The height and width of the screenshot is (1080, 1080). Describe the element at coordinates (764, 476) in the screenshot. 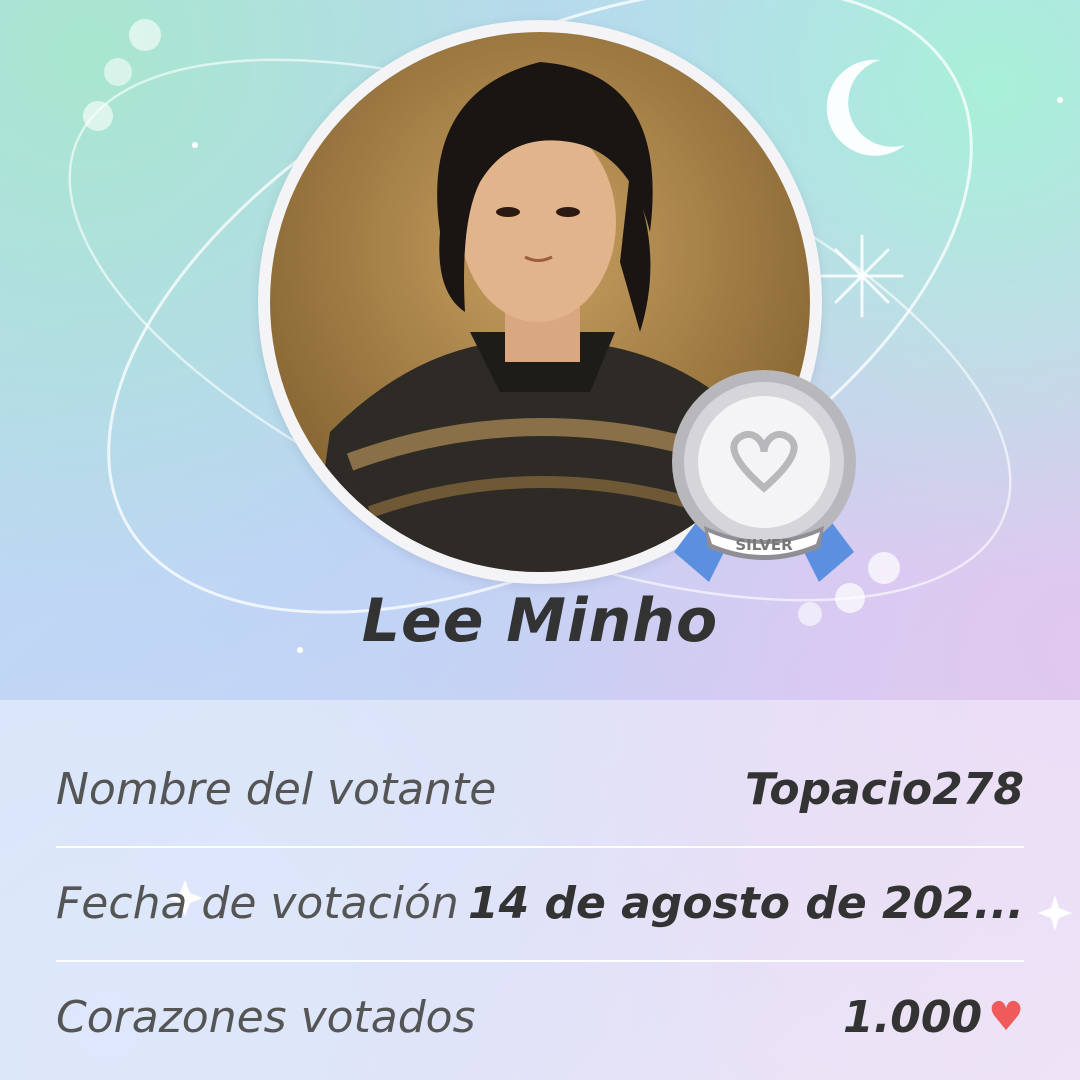

I see `silver-medal-icon: SILVER` at that location.